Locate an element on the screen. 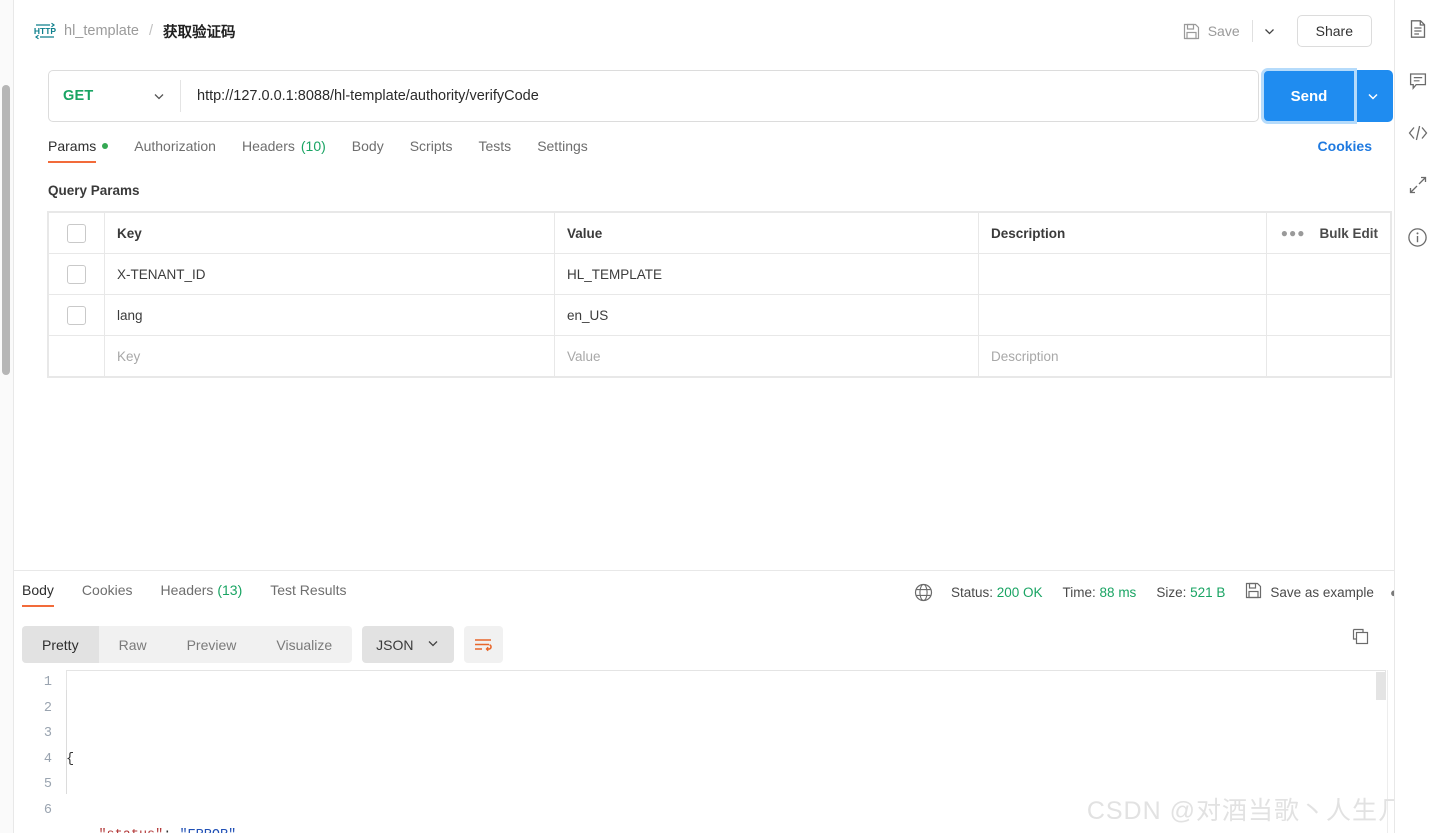 Image resolution: width=1440 pixels, height=833 pixels. header-actions: Save Share is located at coordinates (1272, 31).